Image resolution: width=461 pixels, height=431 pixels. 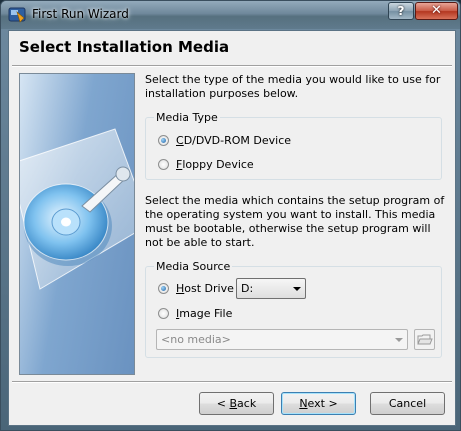 I want to click on image-file-radio-label: Image File, so click(x=204, y=313).